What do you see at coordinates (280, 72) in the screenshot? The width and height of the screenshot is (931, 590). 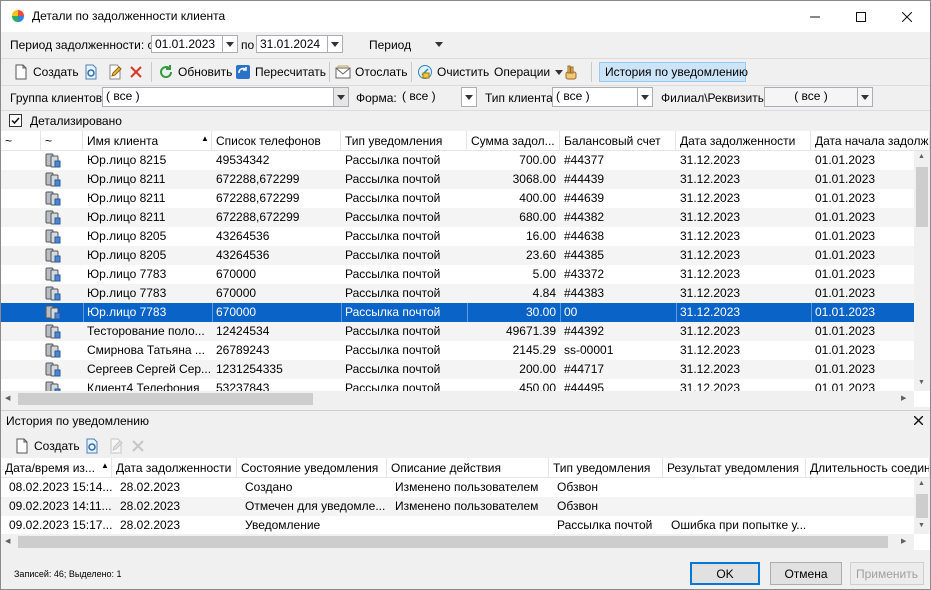 I see `recalculate-button: Пересчитать` at bounding box center [280, 72].